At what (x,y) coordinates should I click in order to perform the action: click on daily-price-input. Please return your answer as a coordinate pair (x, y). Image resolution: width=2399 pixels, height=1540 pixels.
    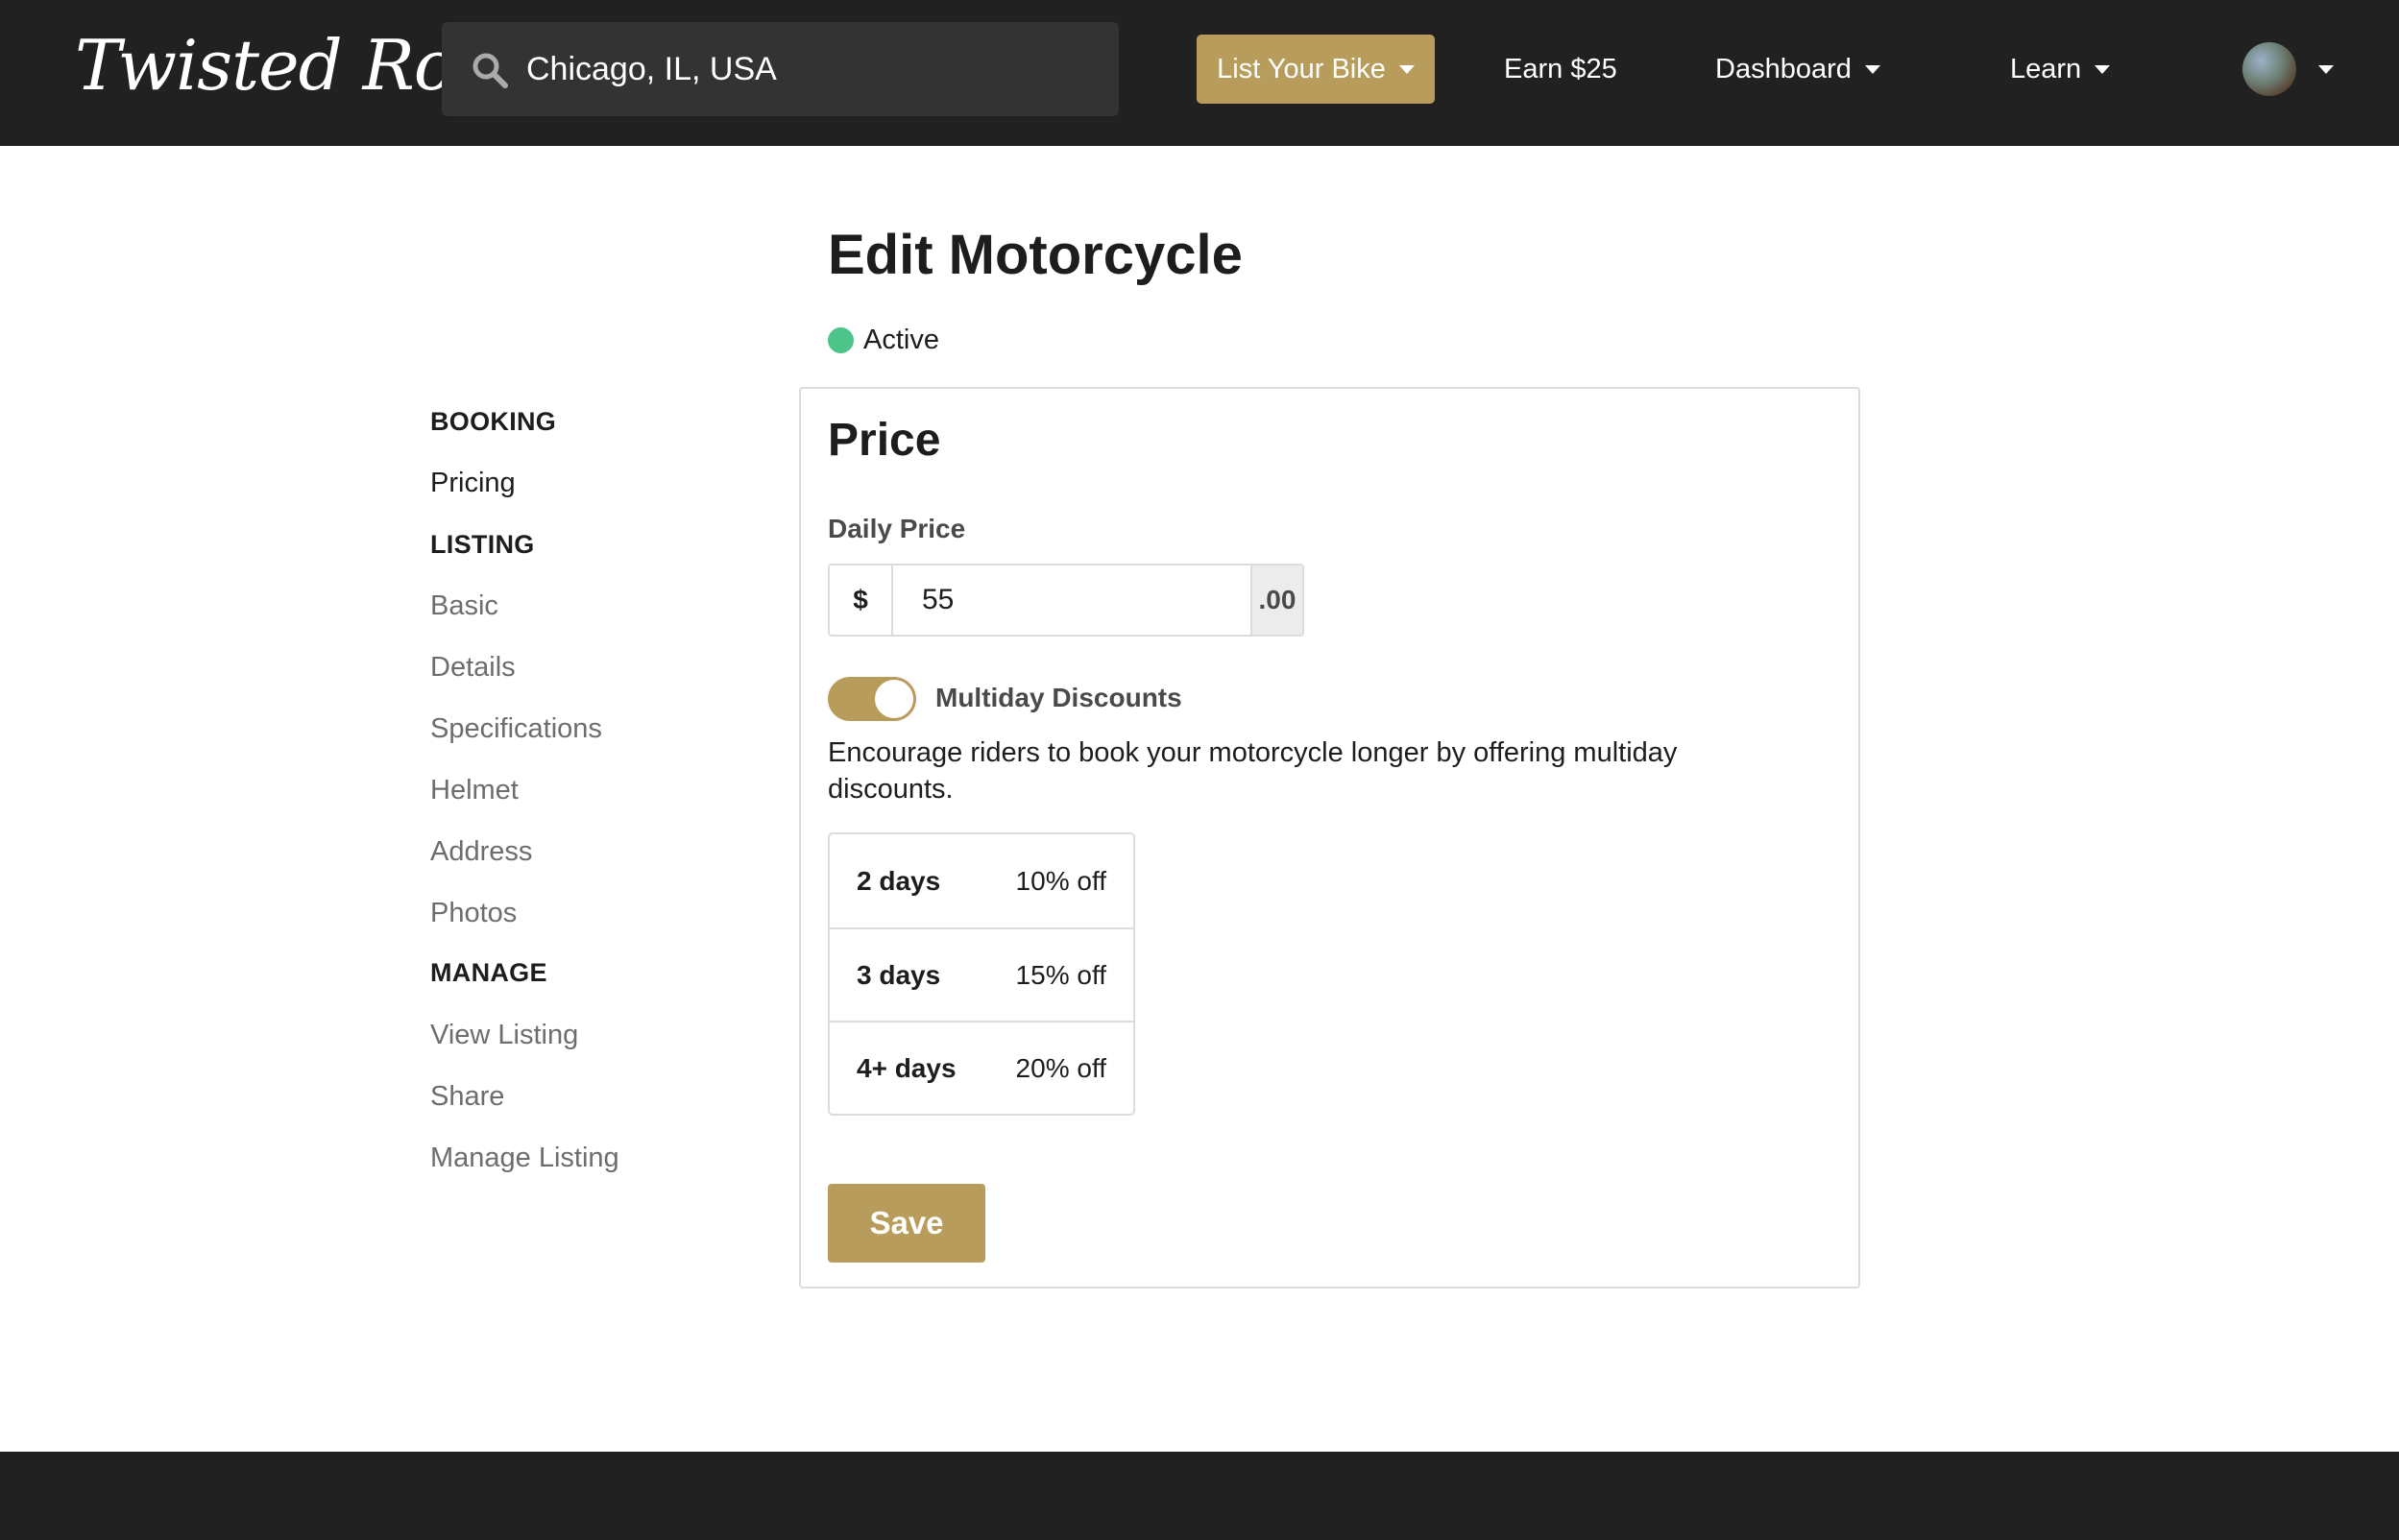
    Looking at the image, I should click on (1072, 600).